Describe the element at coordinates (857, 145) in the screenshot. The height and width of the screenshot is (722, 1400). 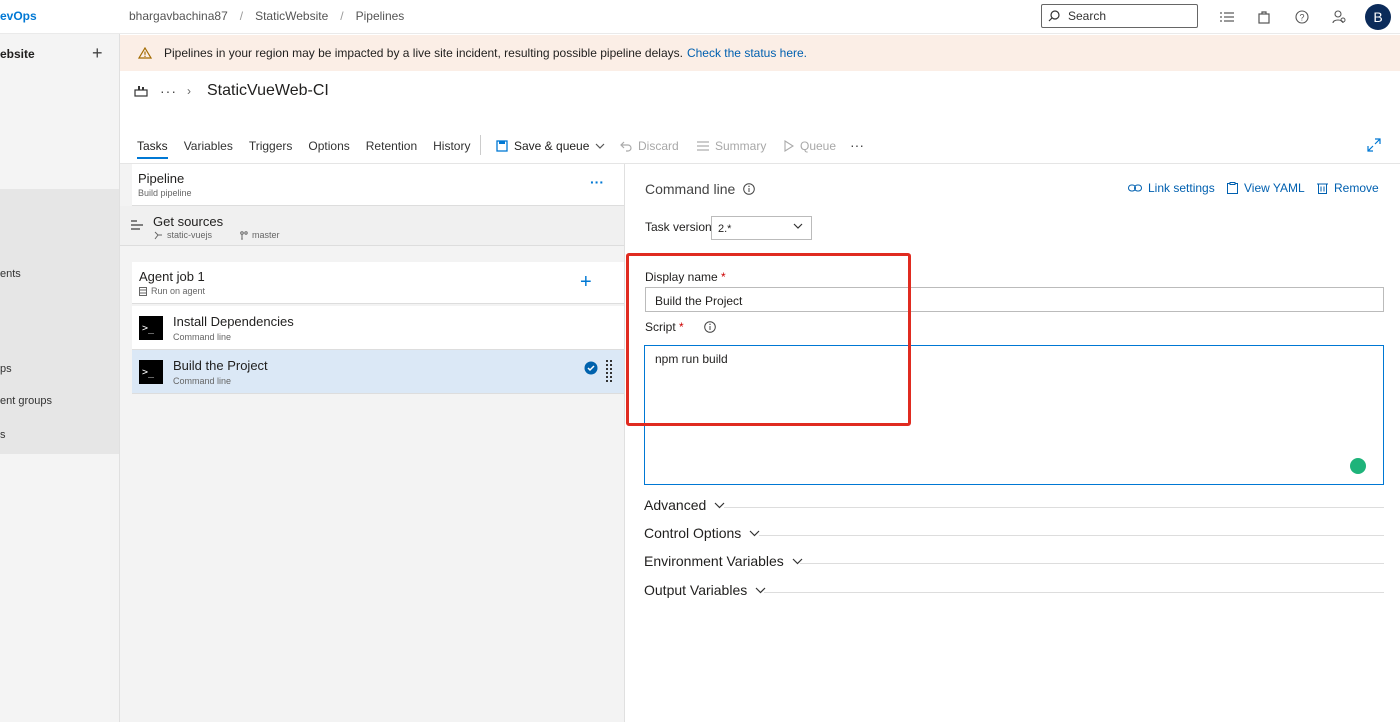
I see `toolbar-more-button: ···` at that location.